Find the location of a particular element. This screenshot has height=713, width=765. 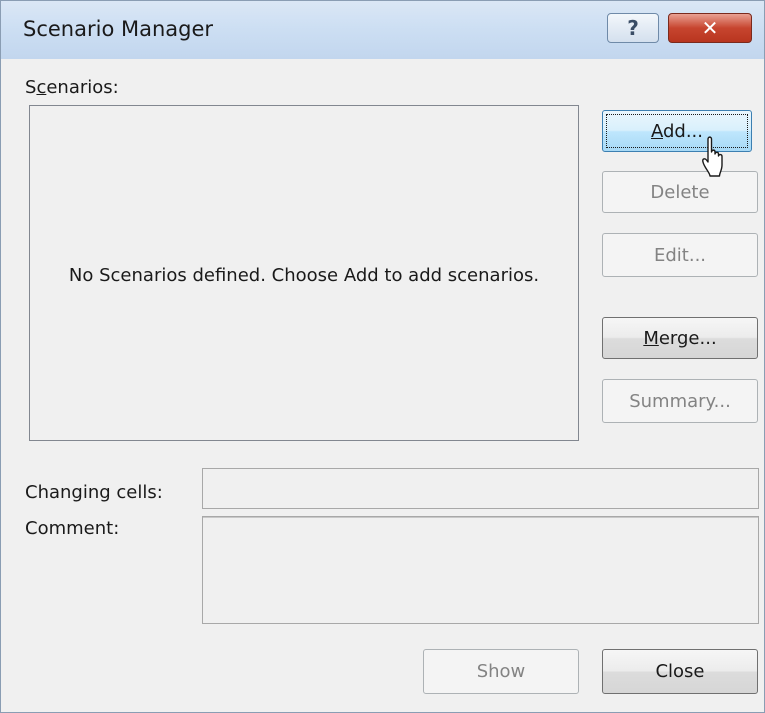

scenarios-label: Scenarios: is located at coordinates (72, 87).